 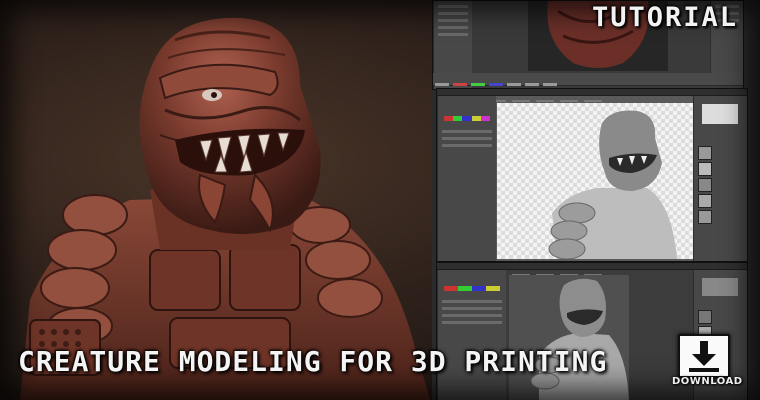 I want to click on tutorial-label: TUTORIAL, so click(x=664, y=17).